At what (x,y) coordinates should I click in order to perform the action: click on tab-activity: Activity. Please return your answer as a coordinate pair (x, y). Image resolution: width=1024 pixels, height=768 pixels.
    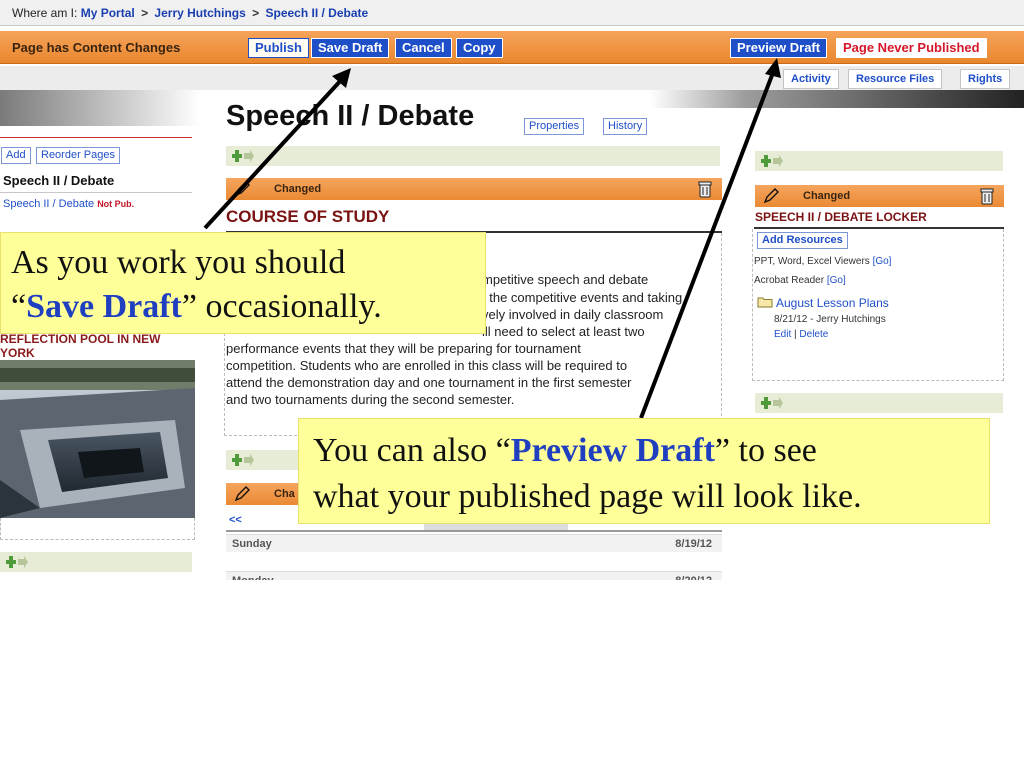
    Looking at the image, I should click on (811, 79).